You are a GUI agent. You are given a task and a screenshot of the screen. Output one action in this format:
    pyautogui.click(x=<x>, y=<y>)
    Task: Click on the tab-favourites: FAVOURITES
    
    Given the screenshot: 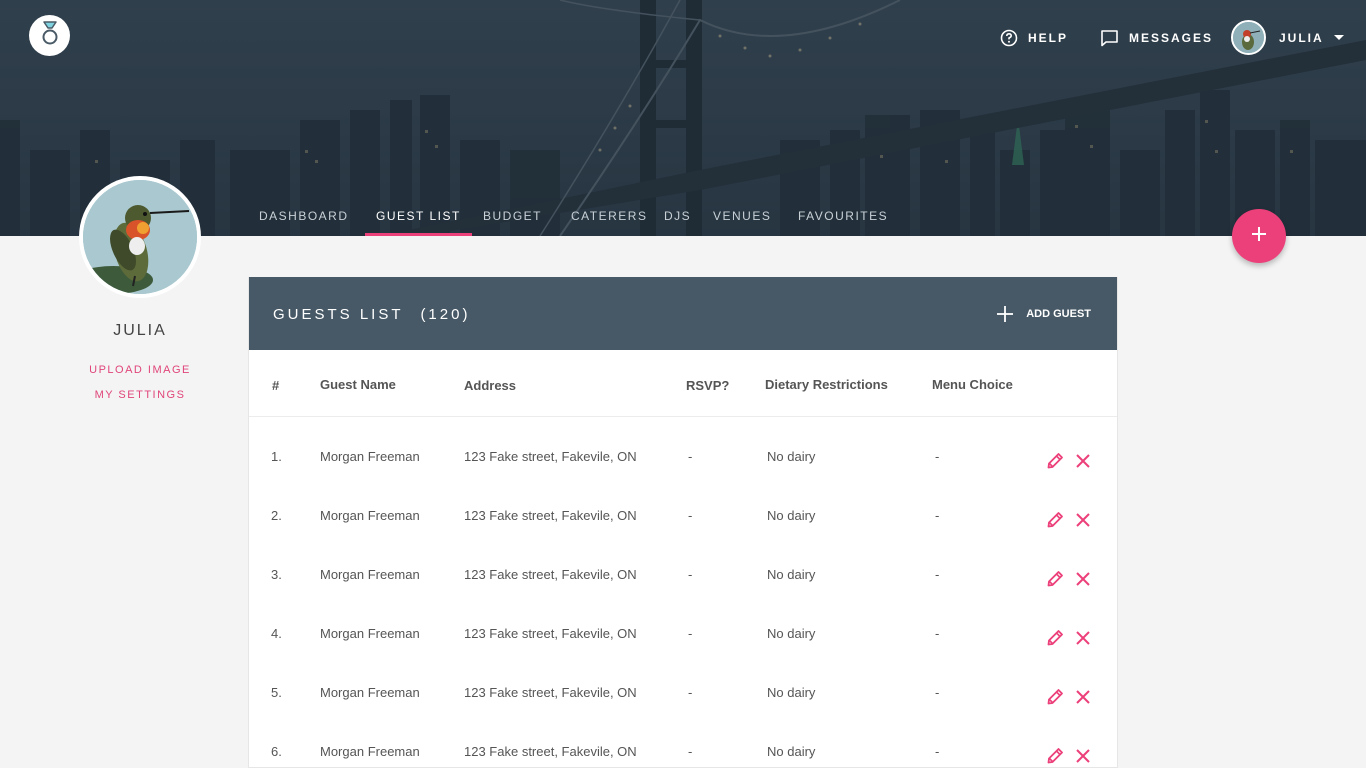 What is the action you would take?
    pyautogui.click(x=843, y=222)
    